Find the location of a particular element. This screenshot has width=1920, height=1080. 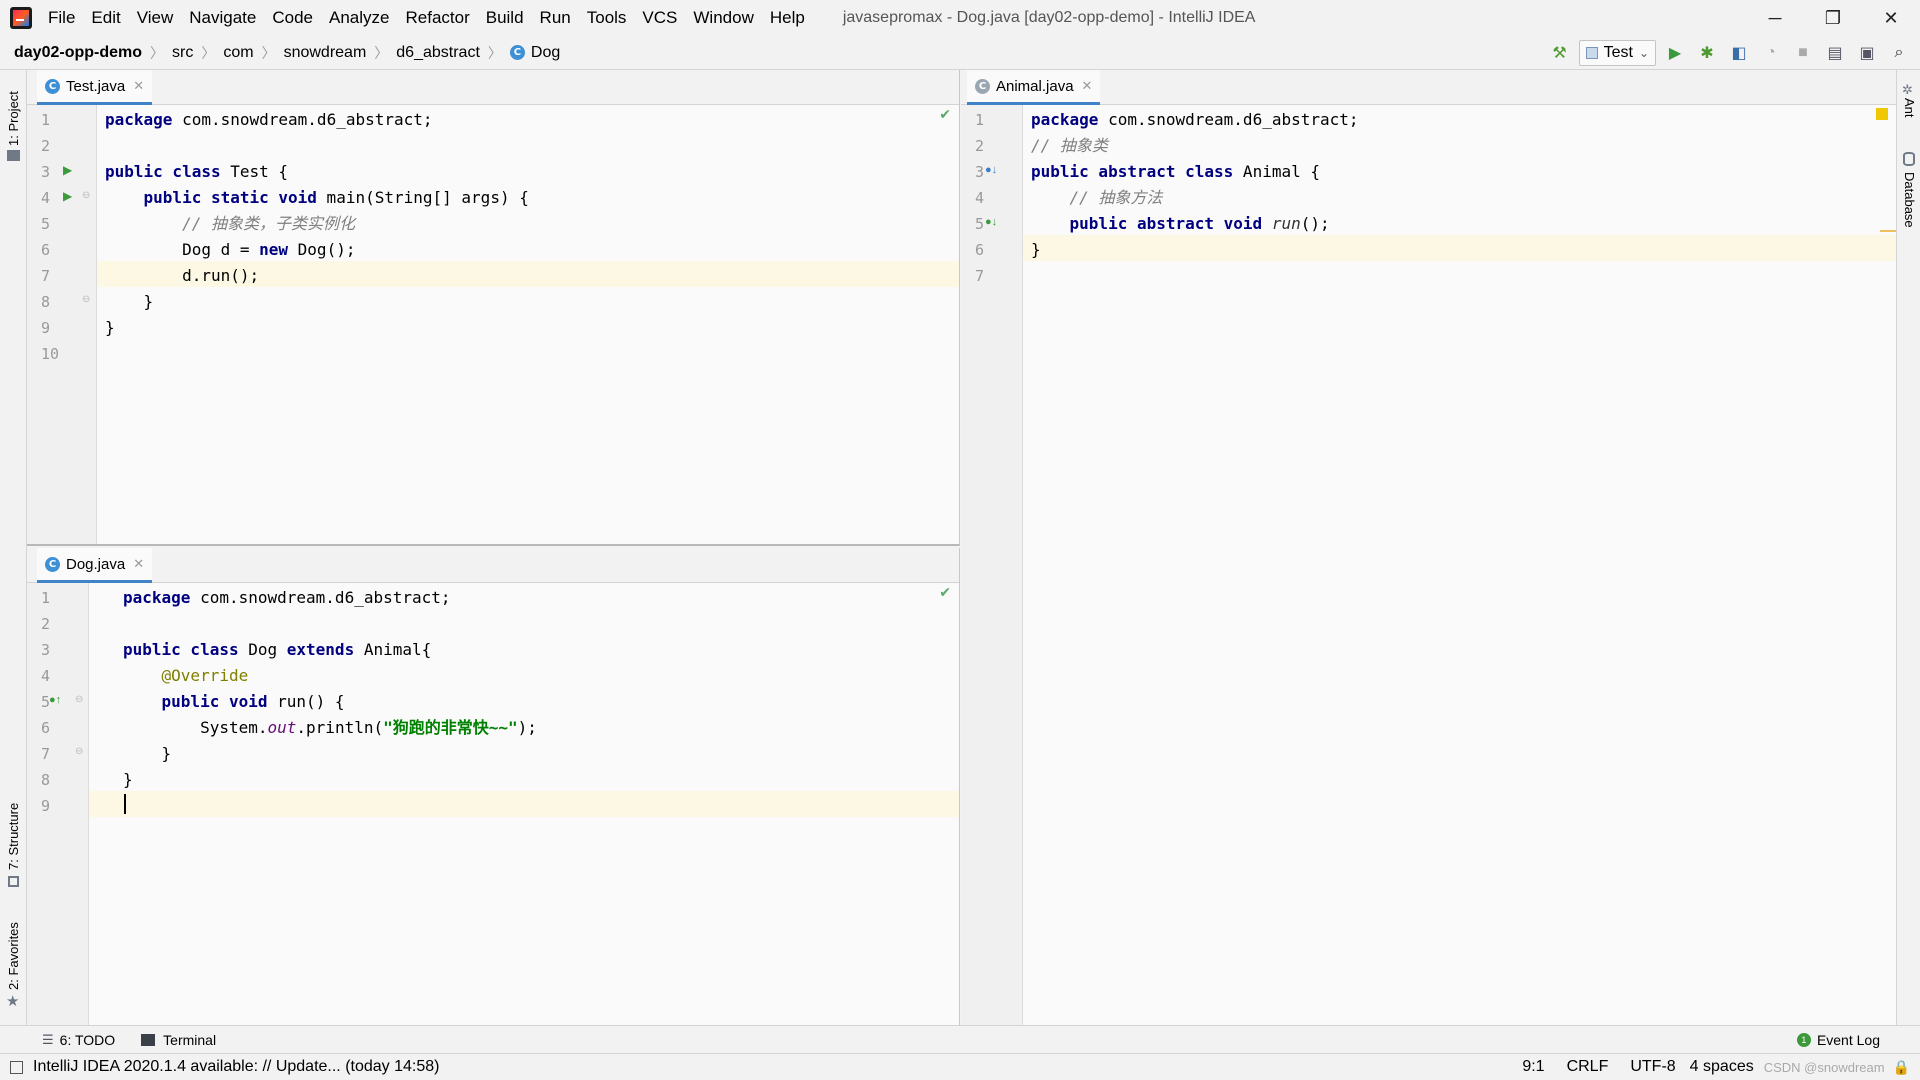

code-token: System. is located at coordinates (195, 727).